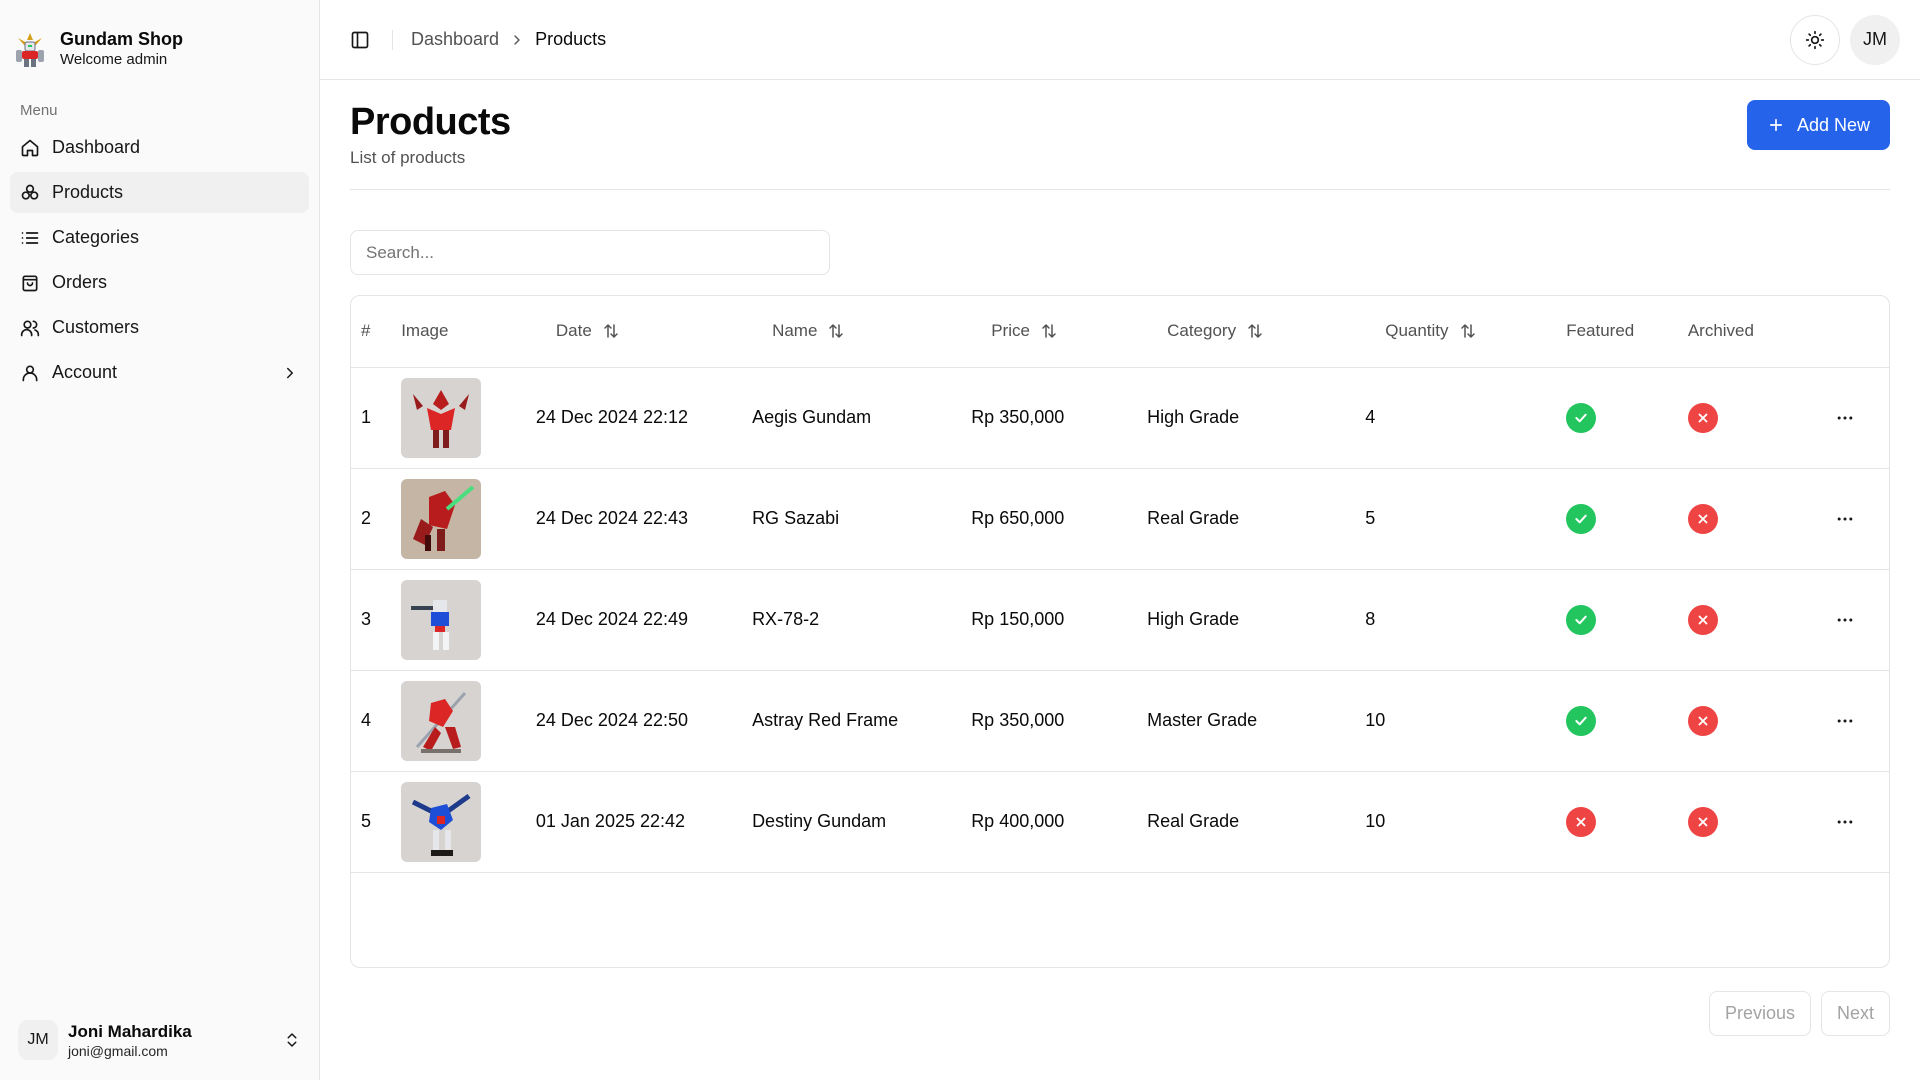 The image size is (1920, 1080). I want to click on search-input, so click(590, 252).